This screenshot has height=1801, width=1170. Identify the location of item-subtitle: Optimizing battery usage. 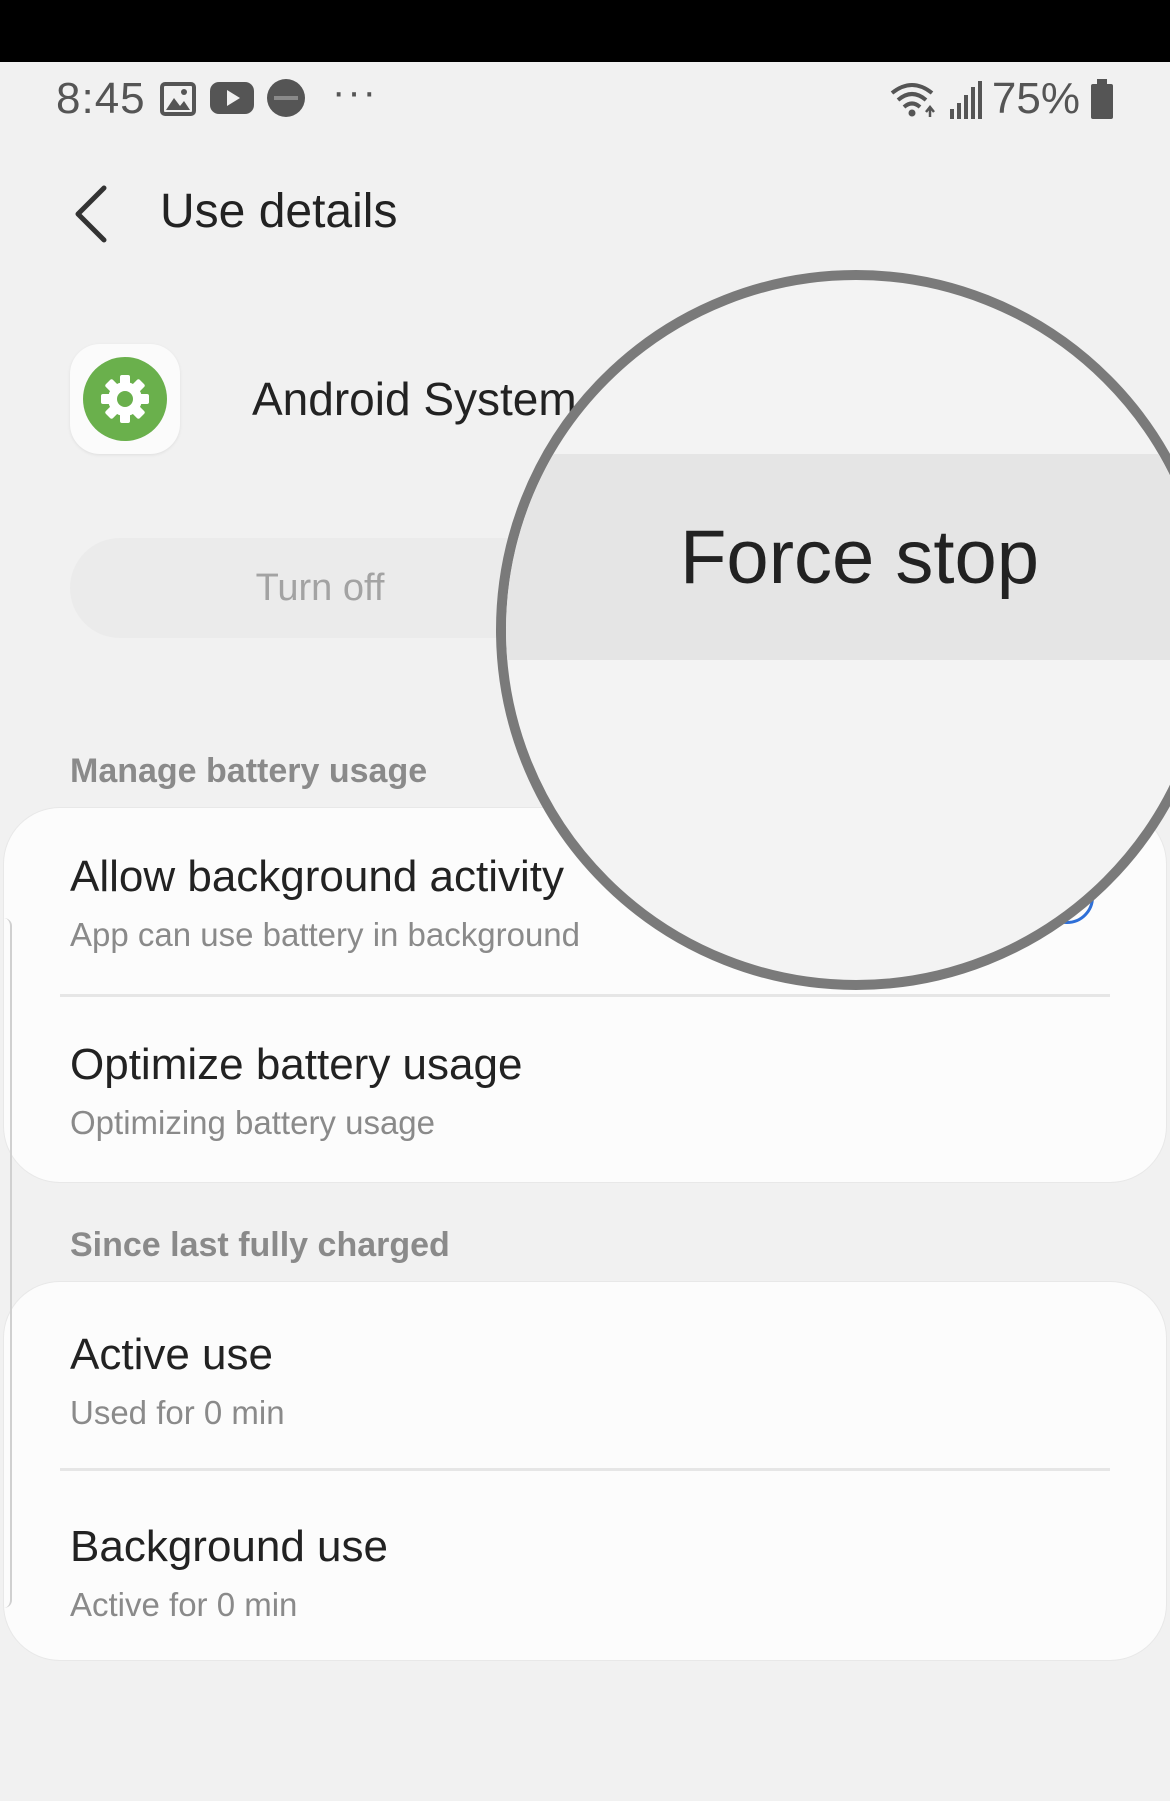
(253, 1122).